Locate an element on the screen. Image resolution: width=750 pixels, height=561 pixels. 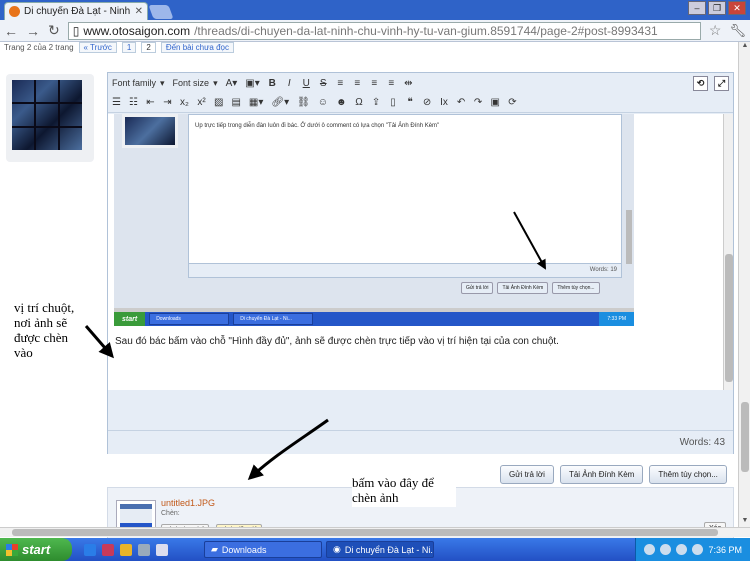
close-window-icon: ✕ is located at coordinates (737, 8).